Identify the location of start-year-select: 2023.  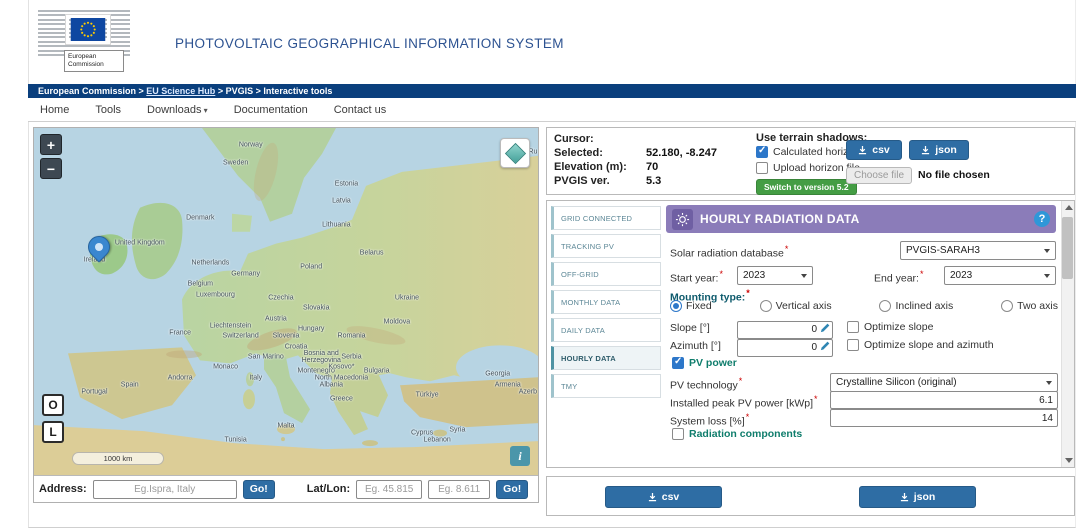
(775, 275).